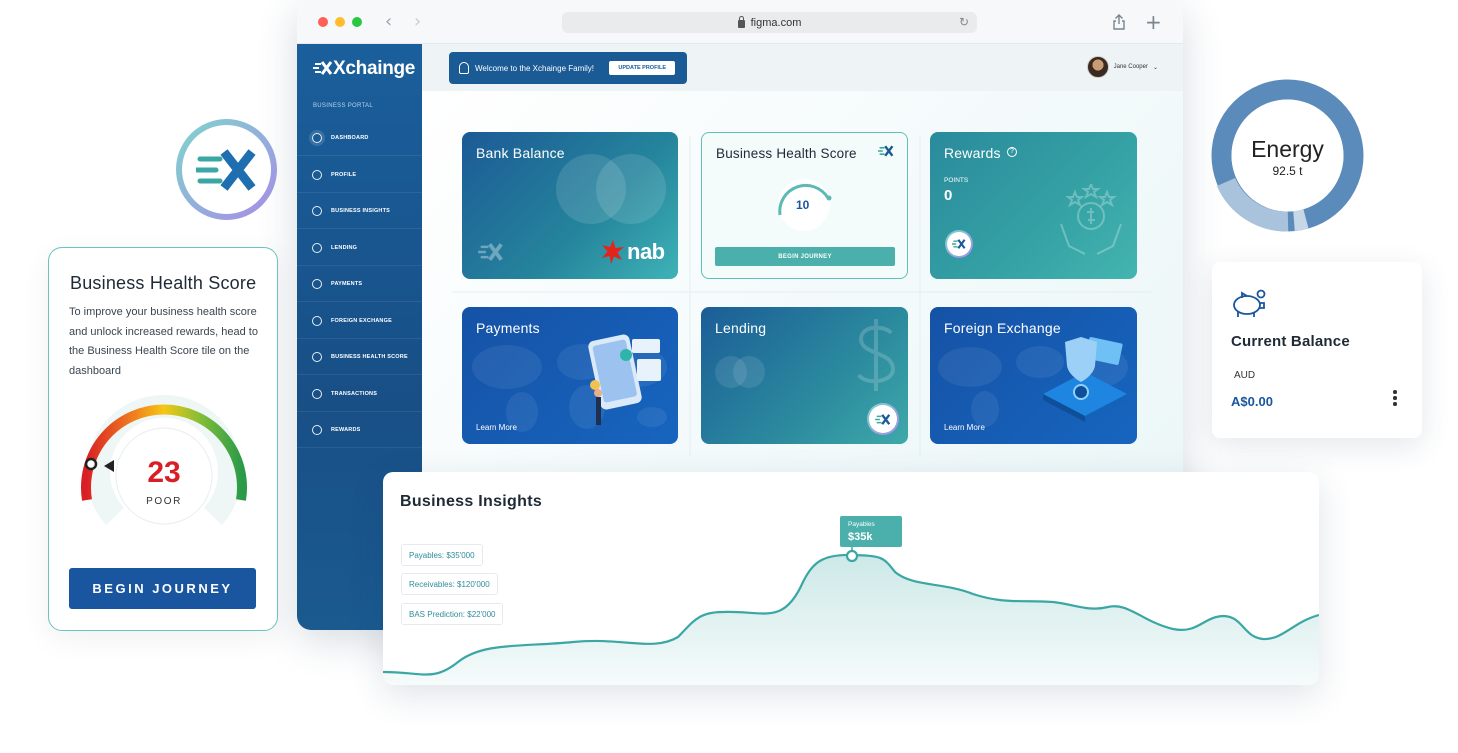 This screenshot has height=753, width=1458. Describe the element at coordinates (964, 22) in the screenshot. I see `reload-icon: ↻` at that location.